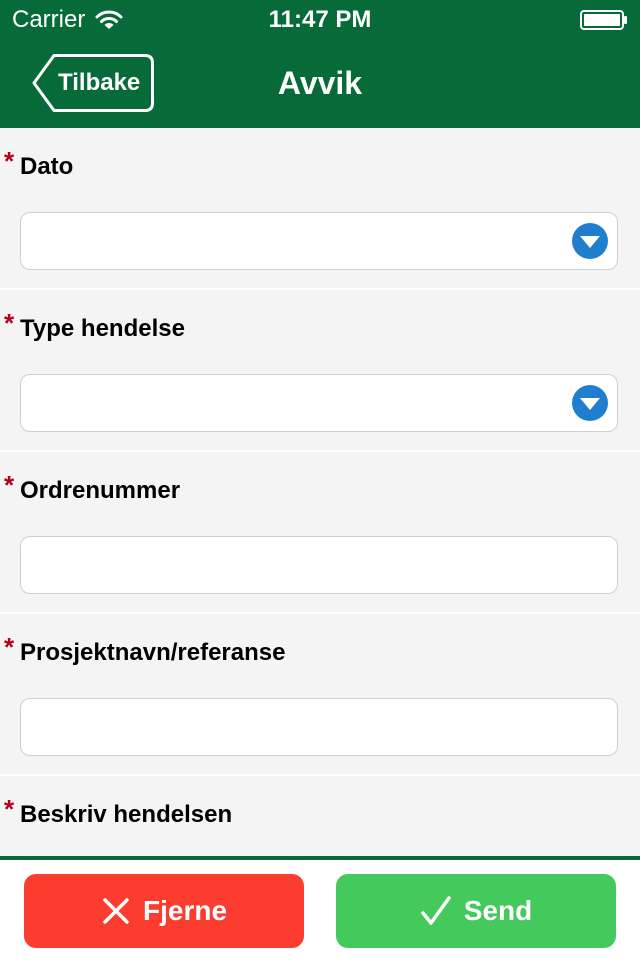 The image size is (640, 960). I want to click on close-icon, so click(116, 911).